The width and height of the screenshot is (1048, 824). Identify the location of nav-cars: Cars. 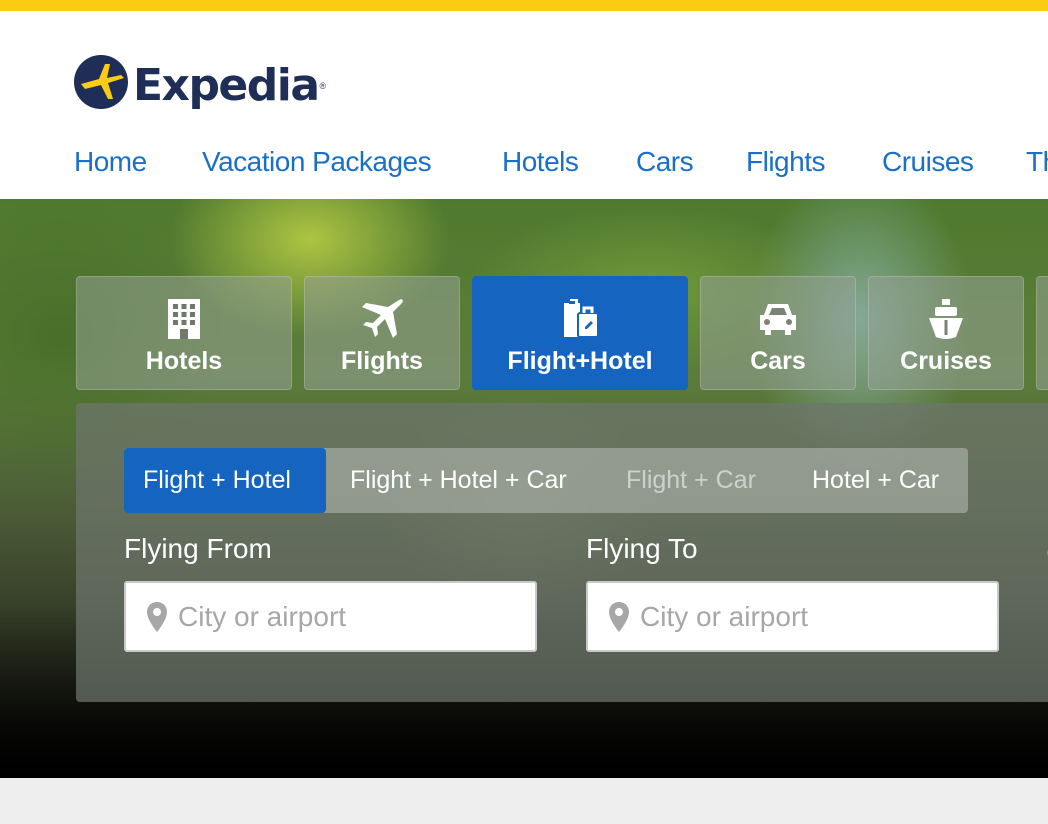
(665, 162).